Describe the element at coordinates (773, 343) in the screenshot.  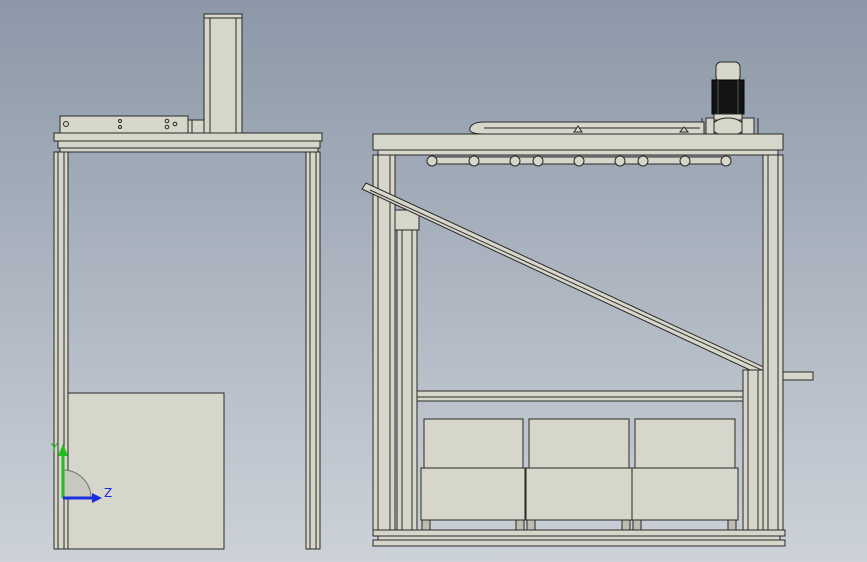
I see `front-right-post` at that location.